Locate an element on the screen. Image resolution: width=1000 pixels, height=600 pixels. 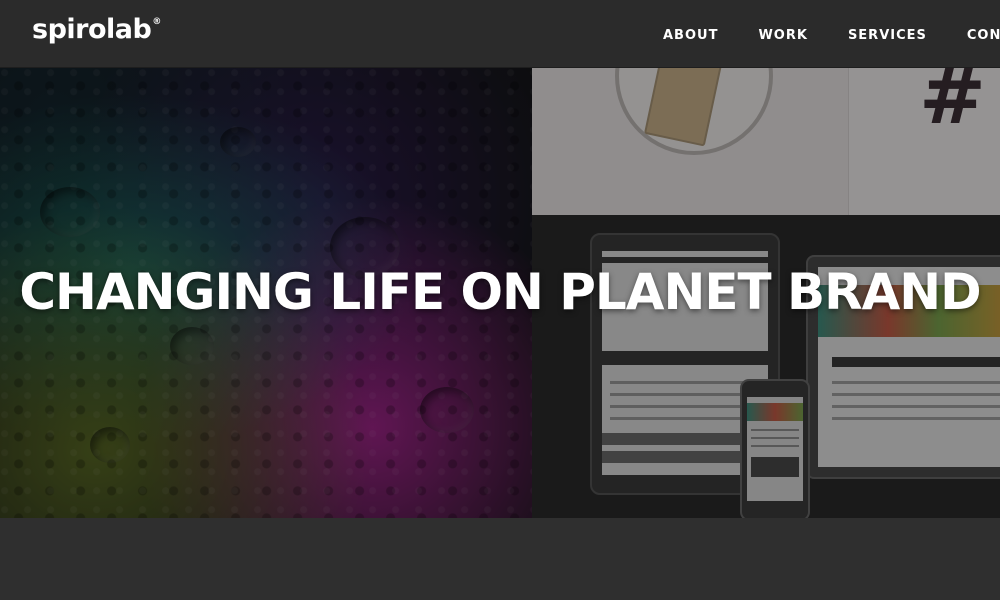
nav-services-link: SERVICES is located at coordinates (887, 35).